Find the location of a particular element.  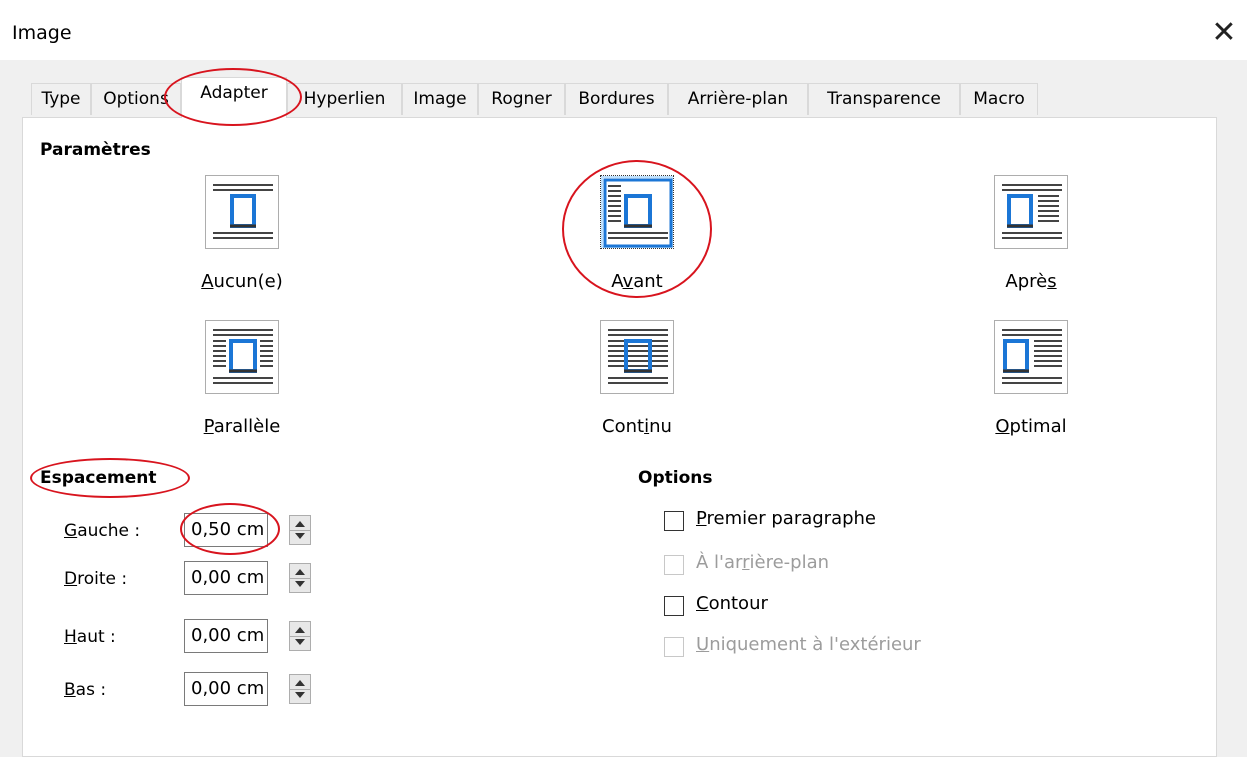

options-heading: Options is located at coordinates (675, 478).